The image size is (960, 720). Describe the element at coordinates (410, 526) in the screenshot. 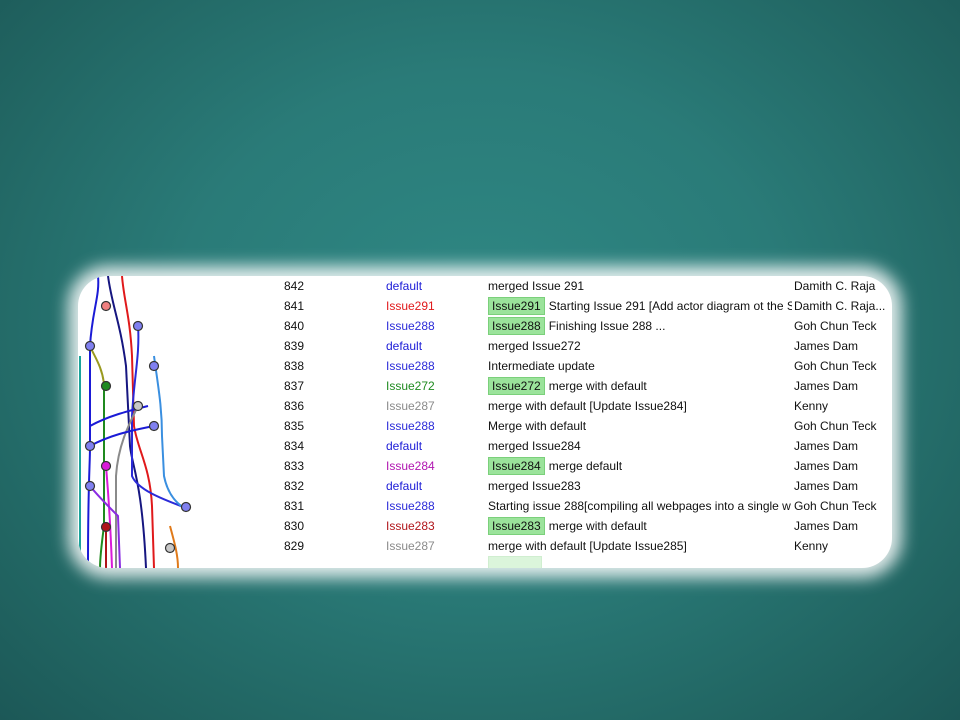

I see `branch-name: Issue283` at that location.